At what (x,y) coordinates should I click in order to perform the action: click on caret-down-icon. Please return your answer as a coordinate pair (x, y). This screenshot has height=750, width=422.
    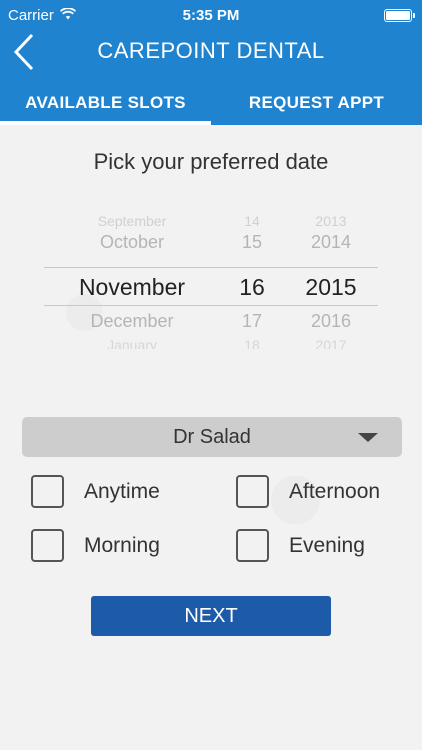
    Looking at the image, I should click on (368, 437).